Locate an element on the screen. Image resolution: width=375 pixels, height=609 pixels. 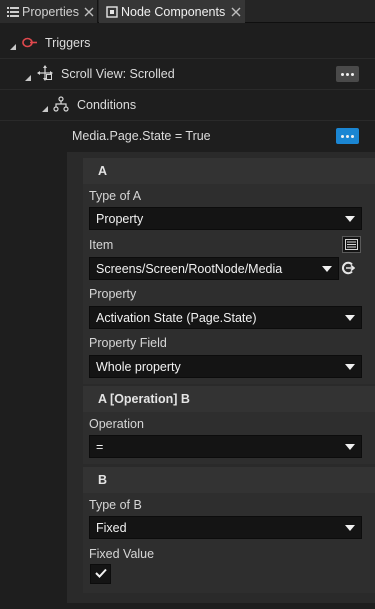
condition-label: Media.Page.State = True is located at coordinates (141, 136).